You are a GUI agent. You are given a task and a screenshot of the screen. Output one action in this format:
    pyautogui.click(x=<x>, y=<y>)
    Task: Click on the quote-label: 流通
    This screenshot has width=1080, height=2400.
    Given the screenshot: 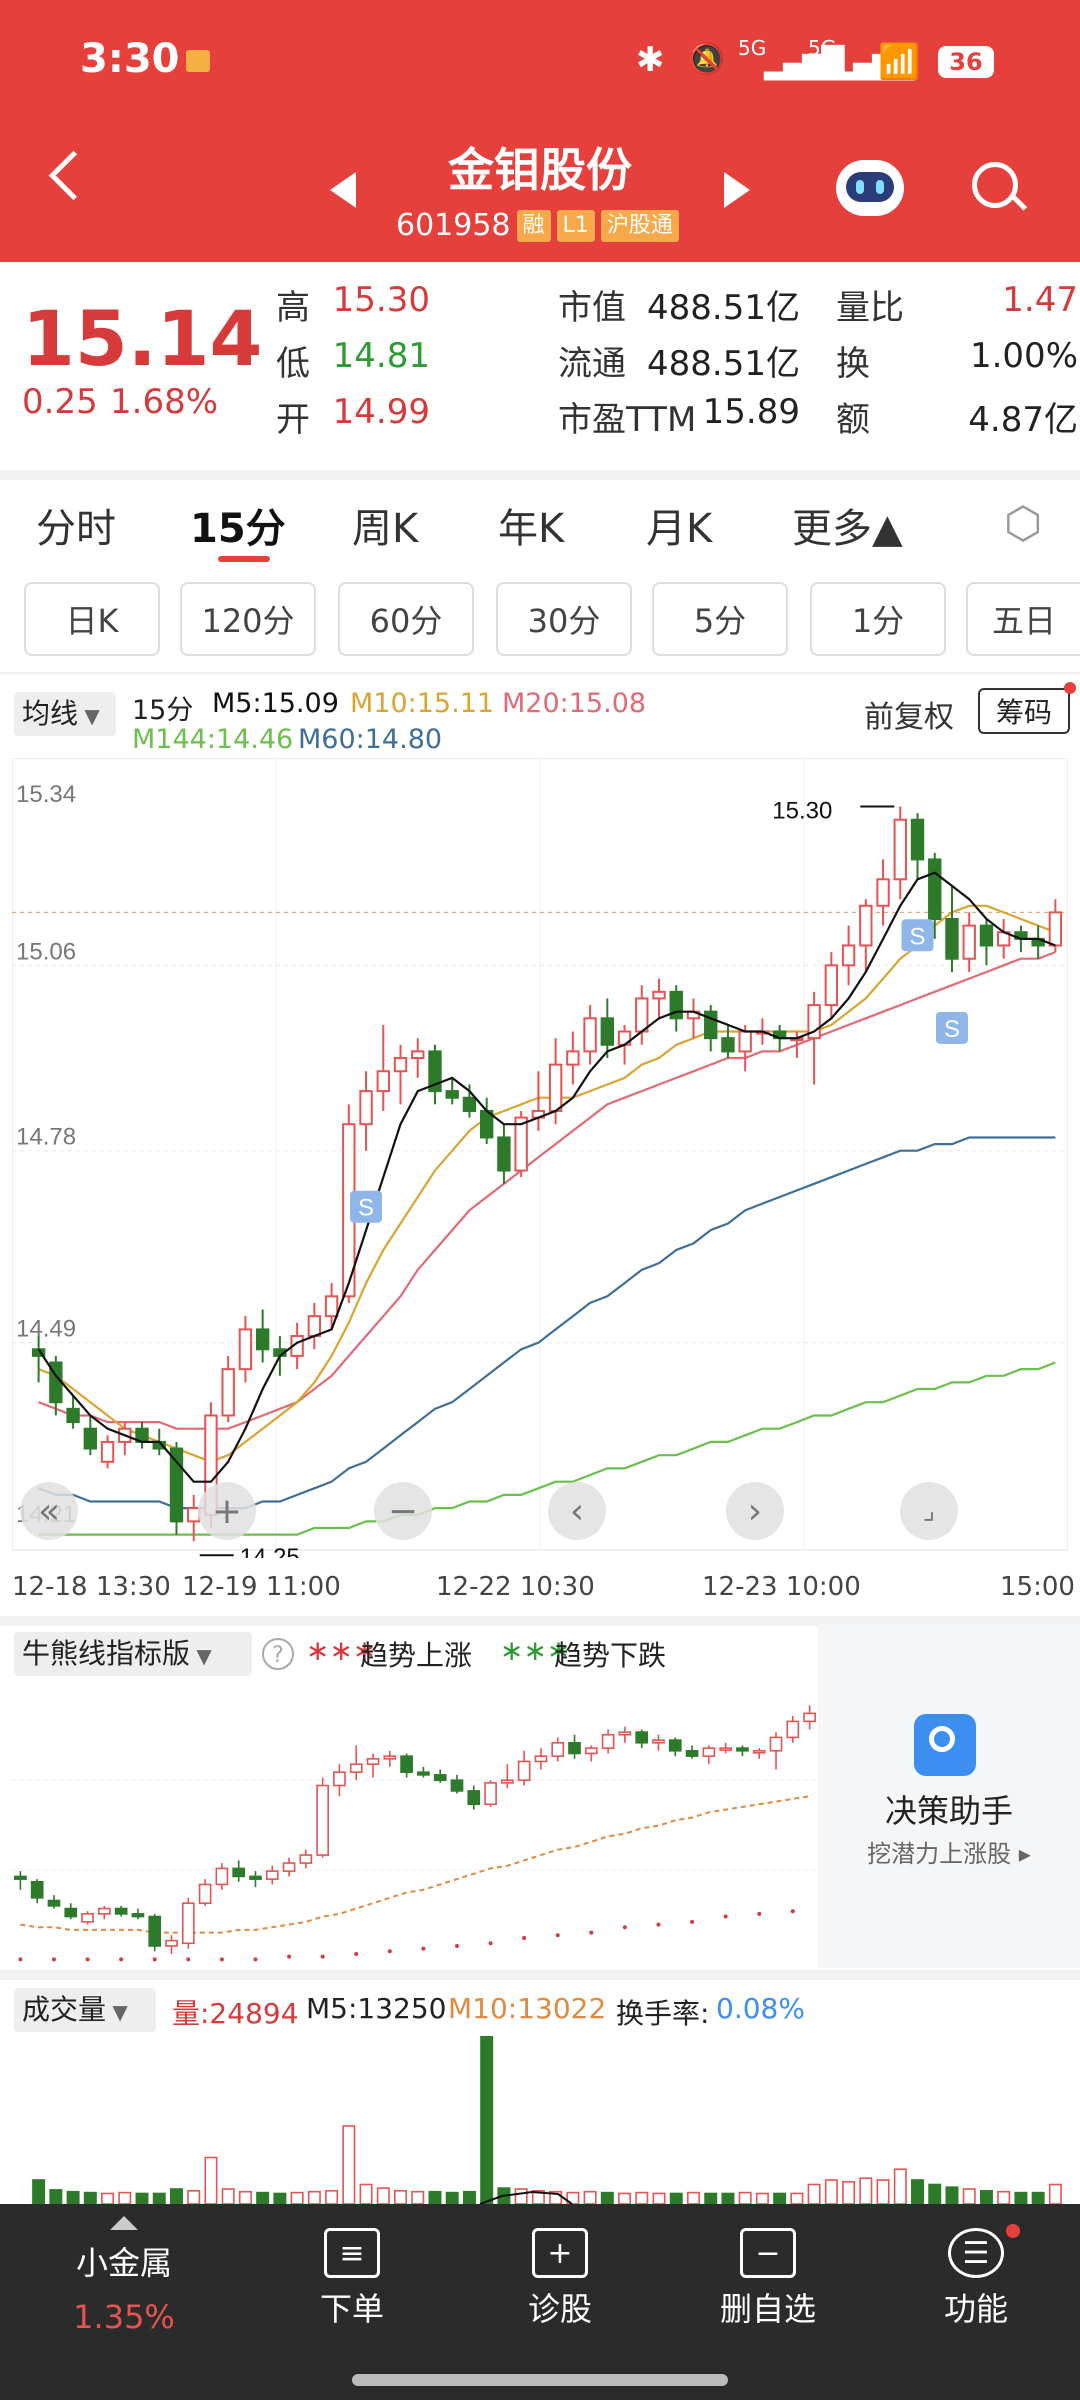 What is the action you would take?
    pyautogui.click(x=592, y=364)
    